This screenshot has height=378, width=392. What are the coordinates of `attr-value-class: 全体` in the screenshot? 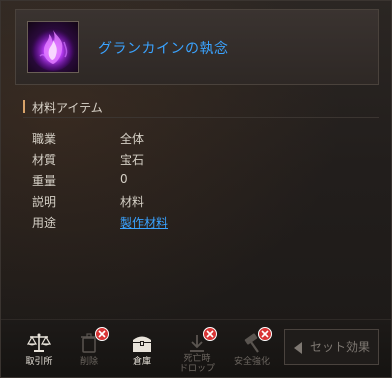 It's located at (132, 139).